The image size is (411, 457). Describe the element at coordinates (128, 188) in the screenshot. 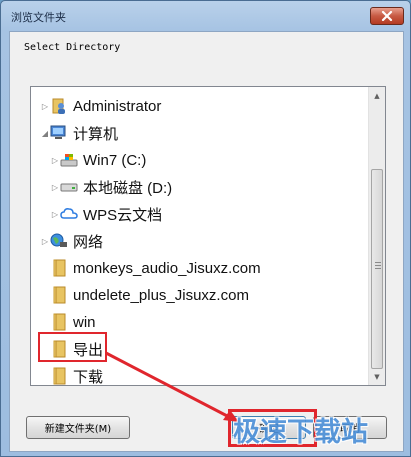

I see `tree-item-label: 本地磁盘 (D:)` at that location.